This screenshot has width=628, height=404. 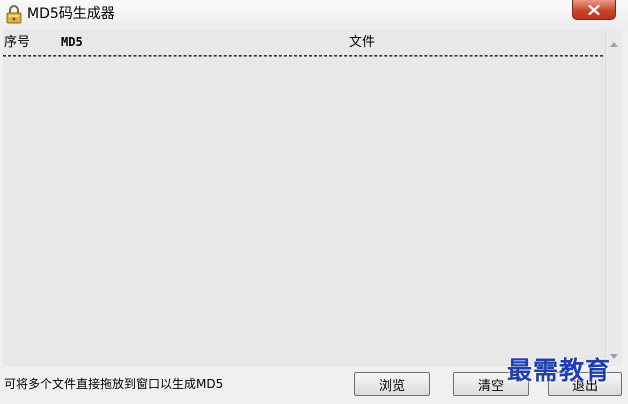 What do you see at coordinates (314, 15) in the screenshot?
I see `title-bar: MD5码生成器` at bounding box center [314, 15].